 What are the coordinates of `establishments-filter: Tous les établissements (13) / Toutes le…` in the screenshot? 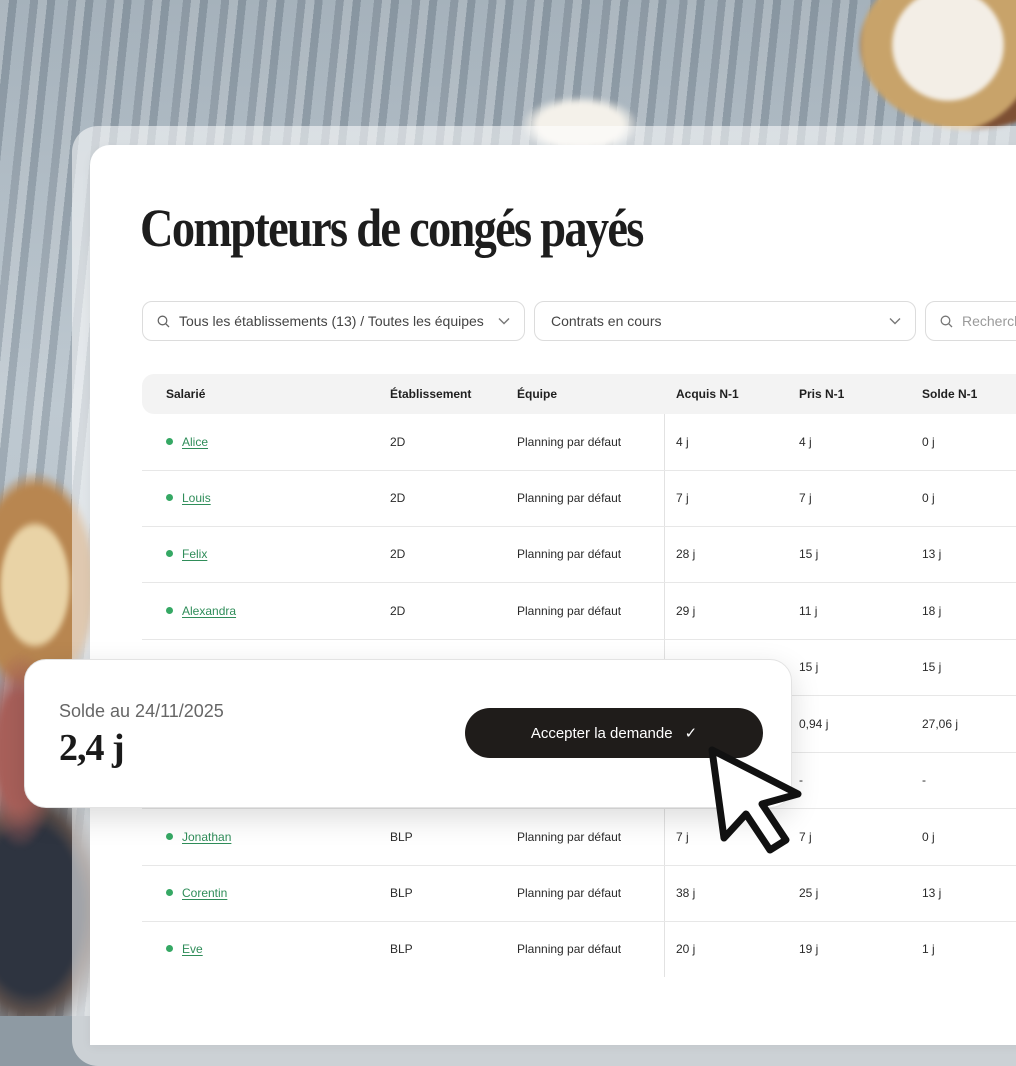 It's located at (333, 321).